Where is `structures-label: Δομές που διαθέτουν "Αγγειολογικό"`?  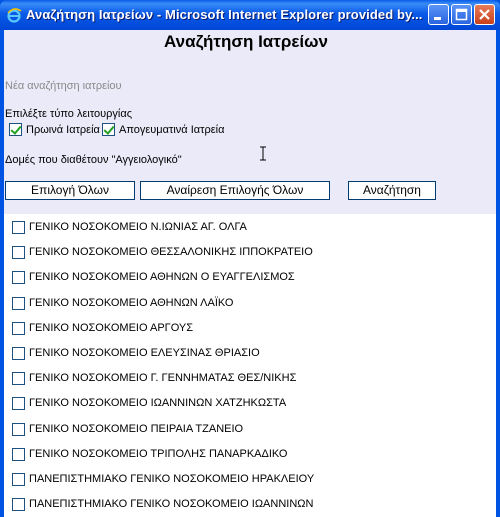
structures-label: Δομές που διαθέτουν "Αγγειολογικό" is located at coordinates (93, 160).